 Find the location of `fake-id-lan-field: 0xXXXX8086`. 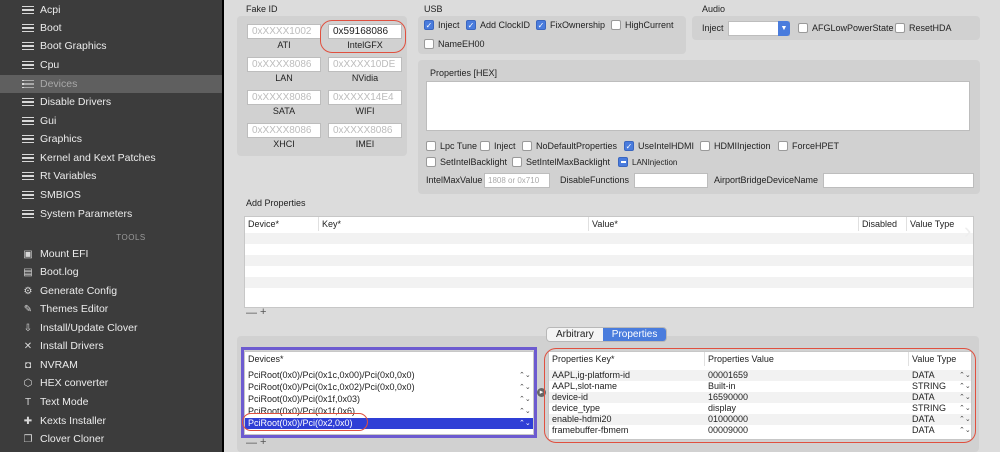

fake-id-lan-field: 0xXXXX8086 is located at coordinates (284, 64).